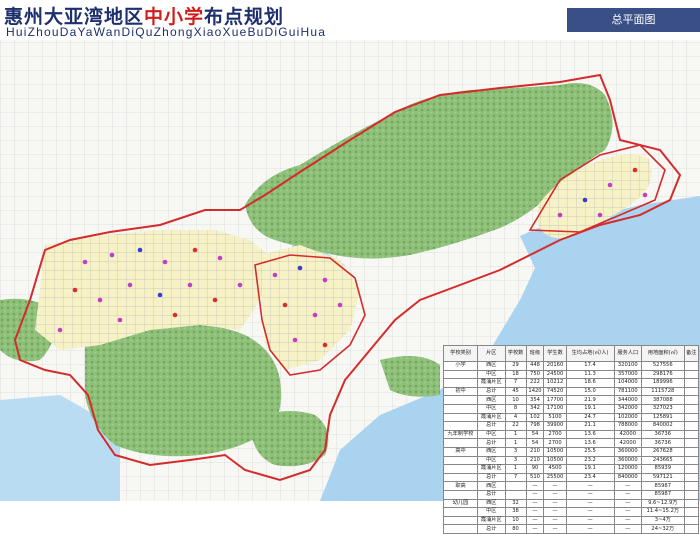 The width and height of the screenshot is (700, 534). I want to click on table-cell: 120000, so click(628, 469).